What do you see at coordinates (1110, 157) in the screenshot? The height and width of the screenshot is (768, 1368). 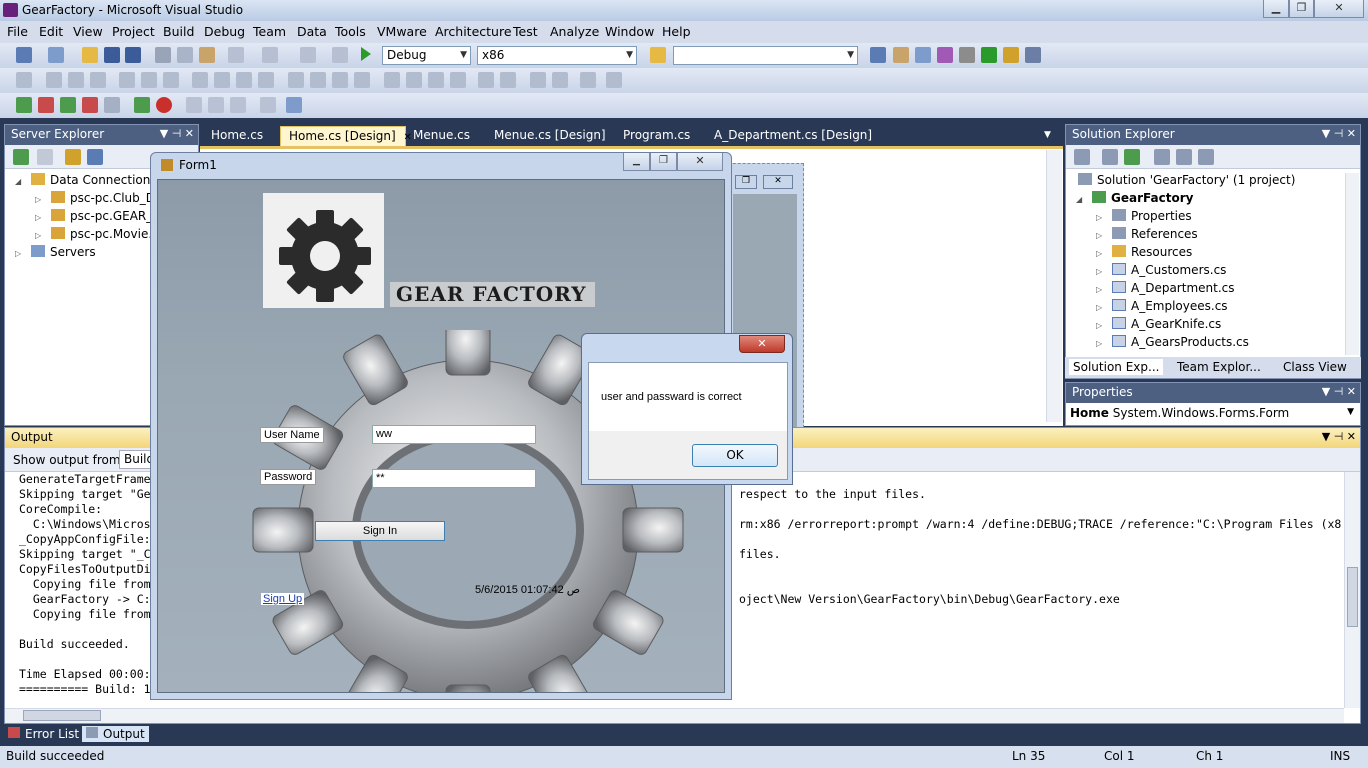 I see `show-all-files-icon` at bounding box center [1110, 157].